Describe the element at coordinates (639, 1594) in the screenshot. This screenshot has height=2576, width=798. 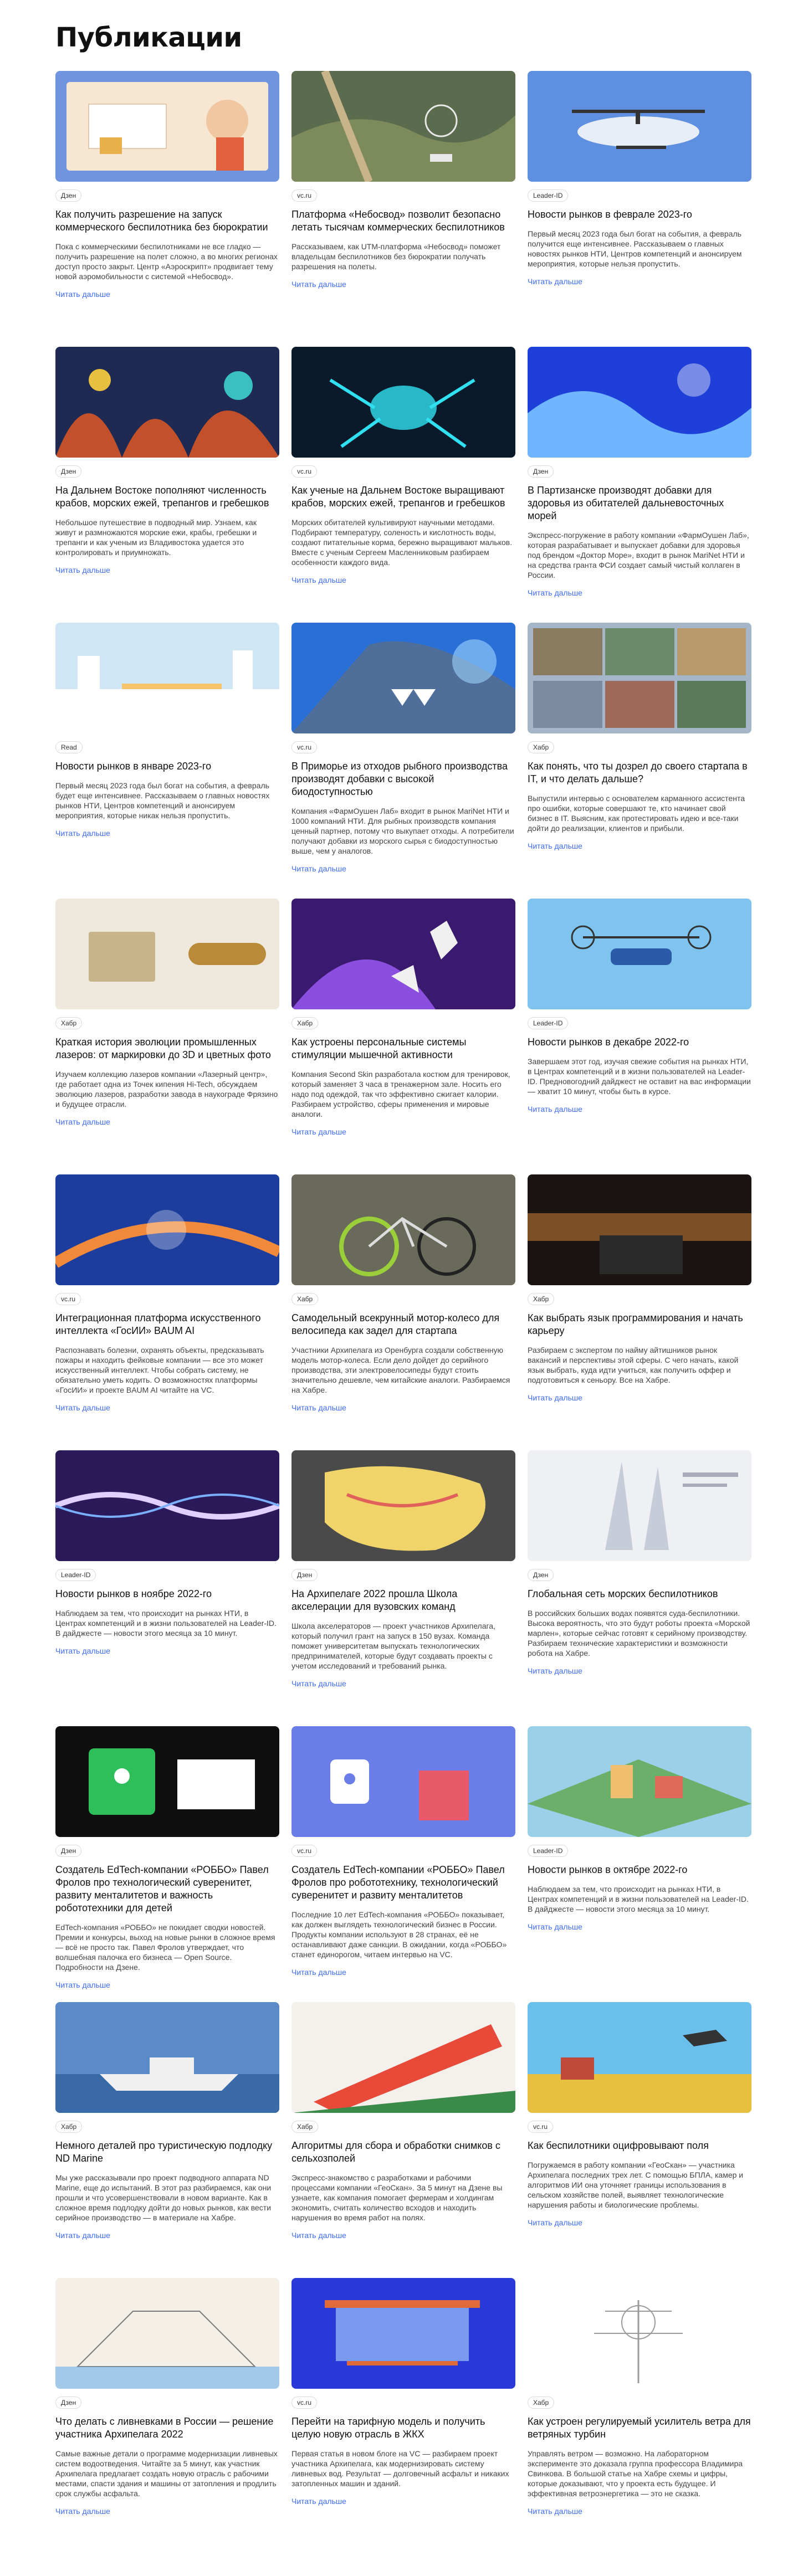
I see `publication-title: Глобальная сеть морских беспилотников` at that location.